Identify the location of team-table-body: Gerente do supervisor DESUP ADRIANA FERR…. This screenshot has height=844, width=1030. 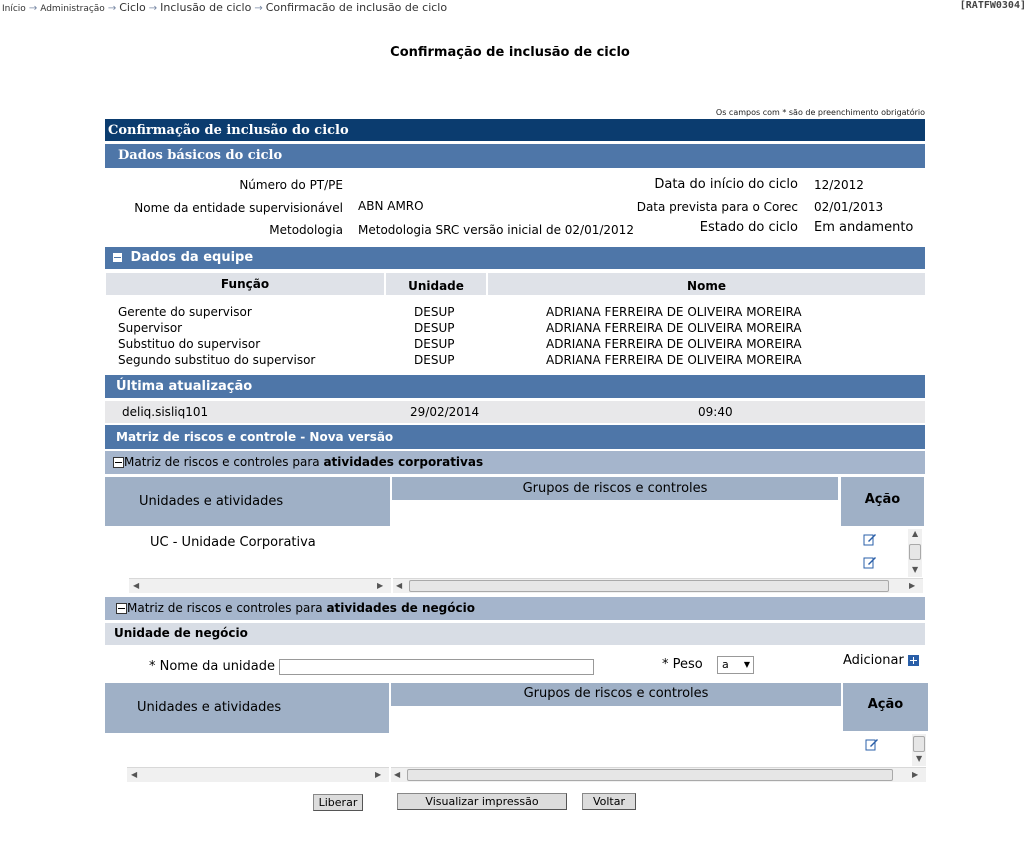
(518, 336).